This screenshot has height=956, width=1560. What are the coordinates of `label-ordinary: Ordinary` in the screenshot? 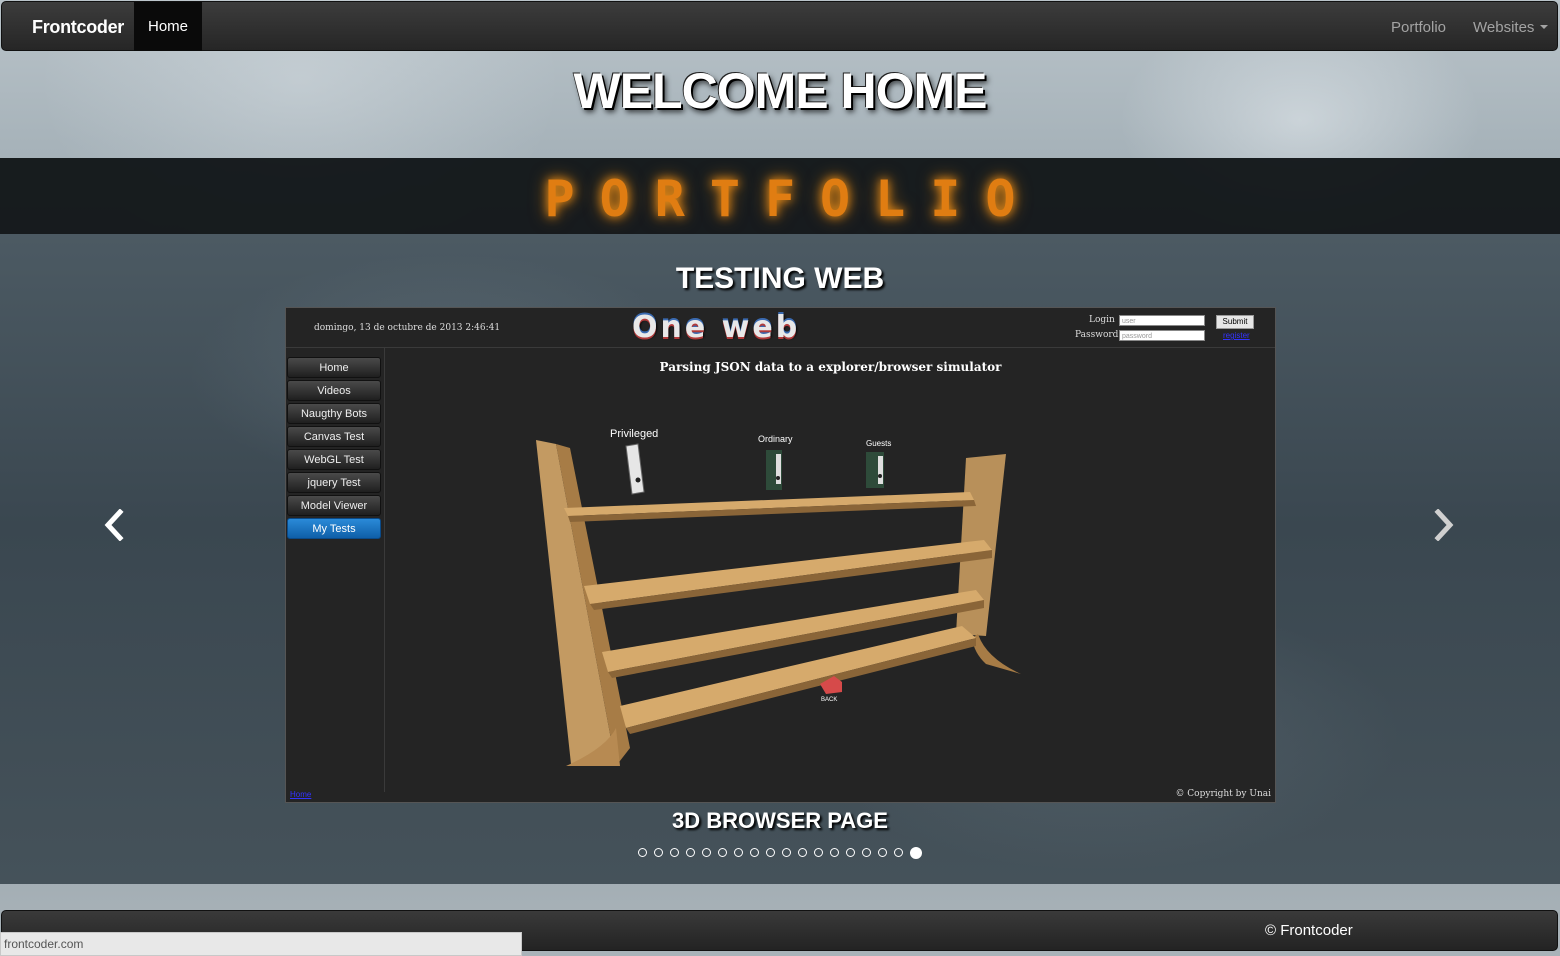 It's located at (775, 439).